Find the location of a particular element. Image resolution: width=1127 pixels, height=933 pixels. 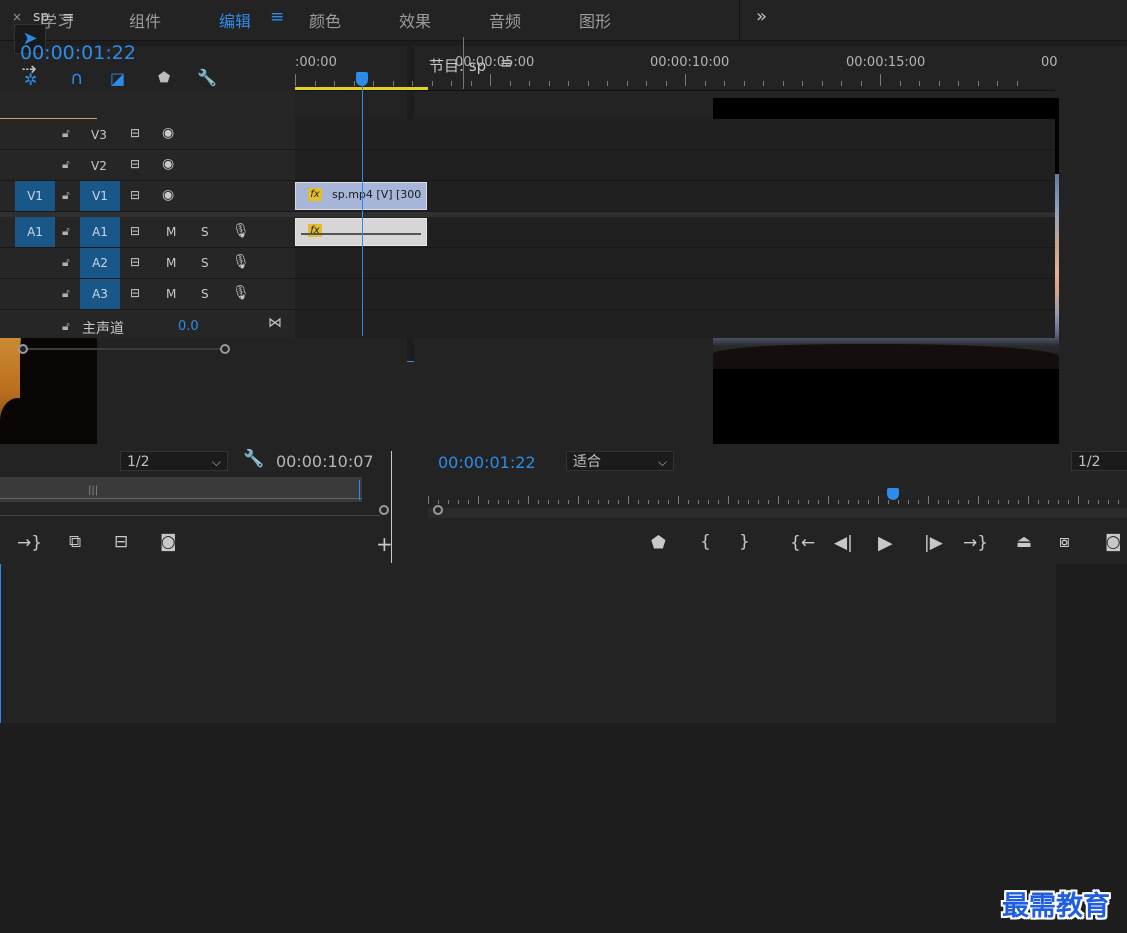

track-header: 🔓︎ V2 ⊟ ◉ is located at coordinates (147, 165).